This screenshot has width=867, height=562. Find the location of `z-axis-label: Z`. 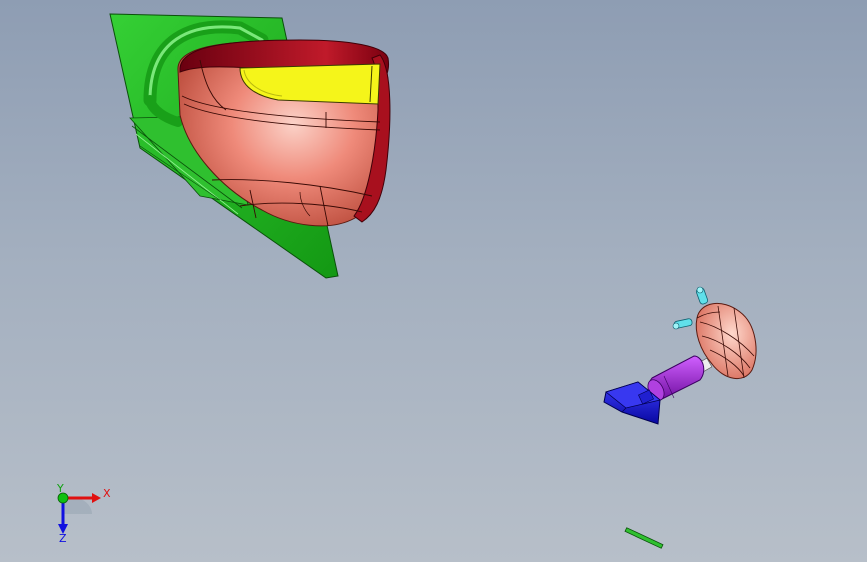

z-axis-label: Z is located at coordinates (63, 538).